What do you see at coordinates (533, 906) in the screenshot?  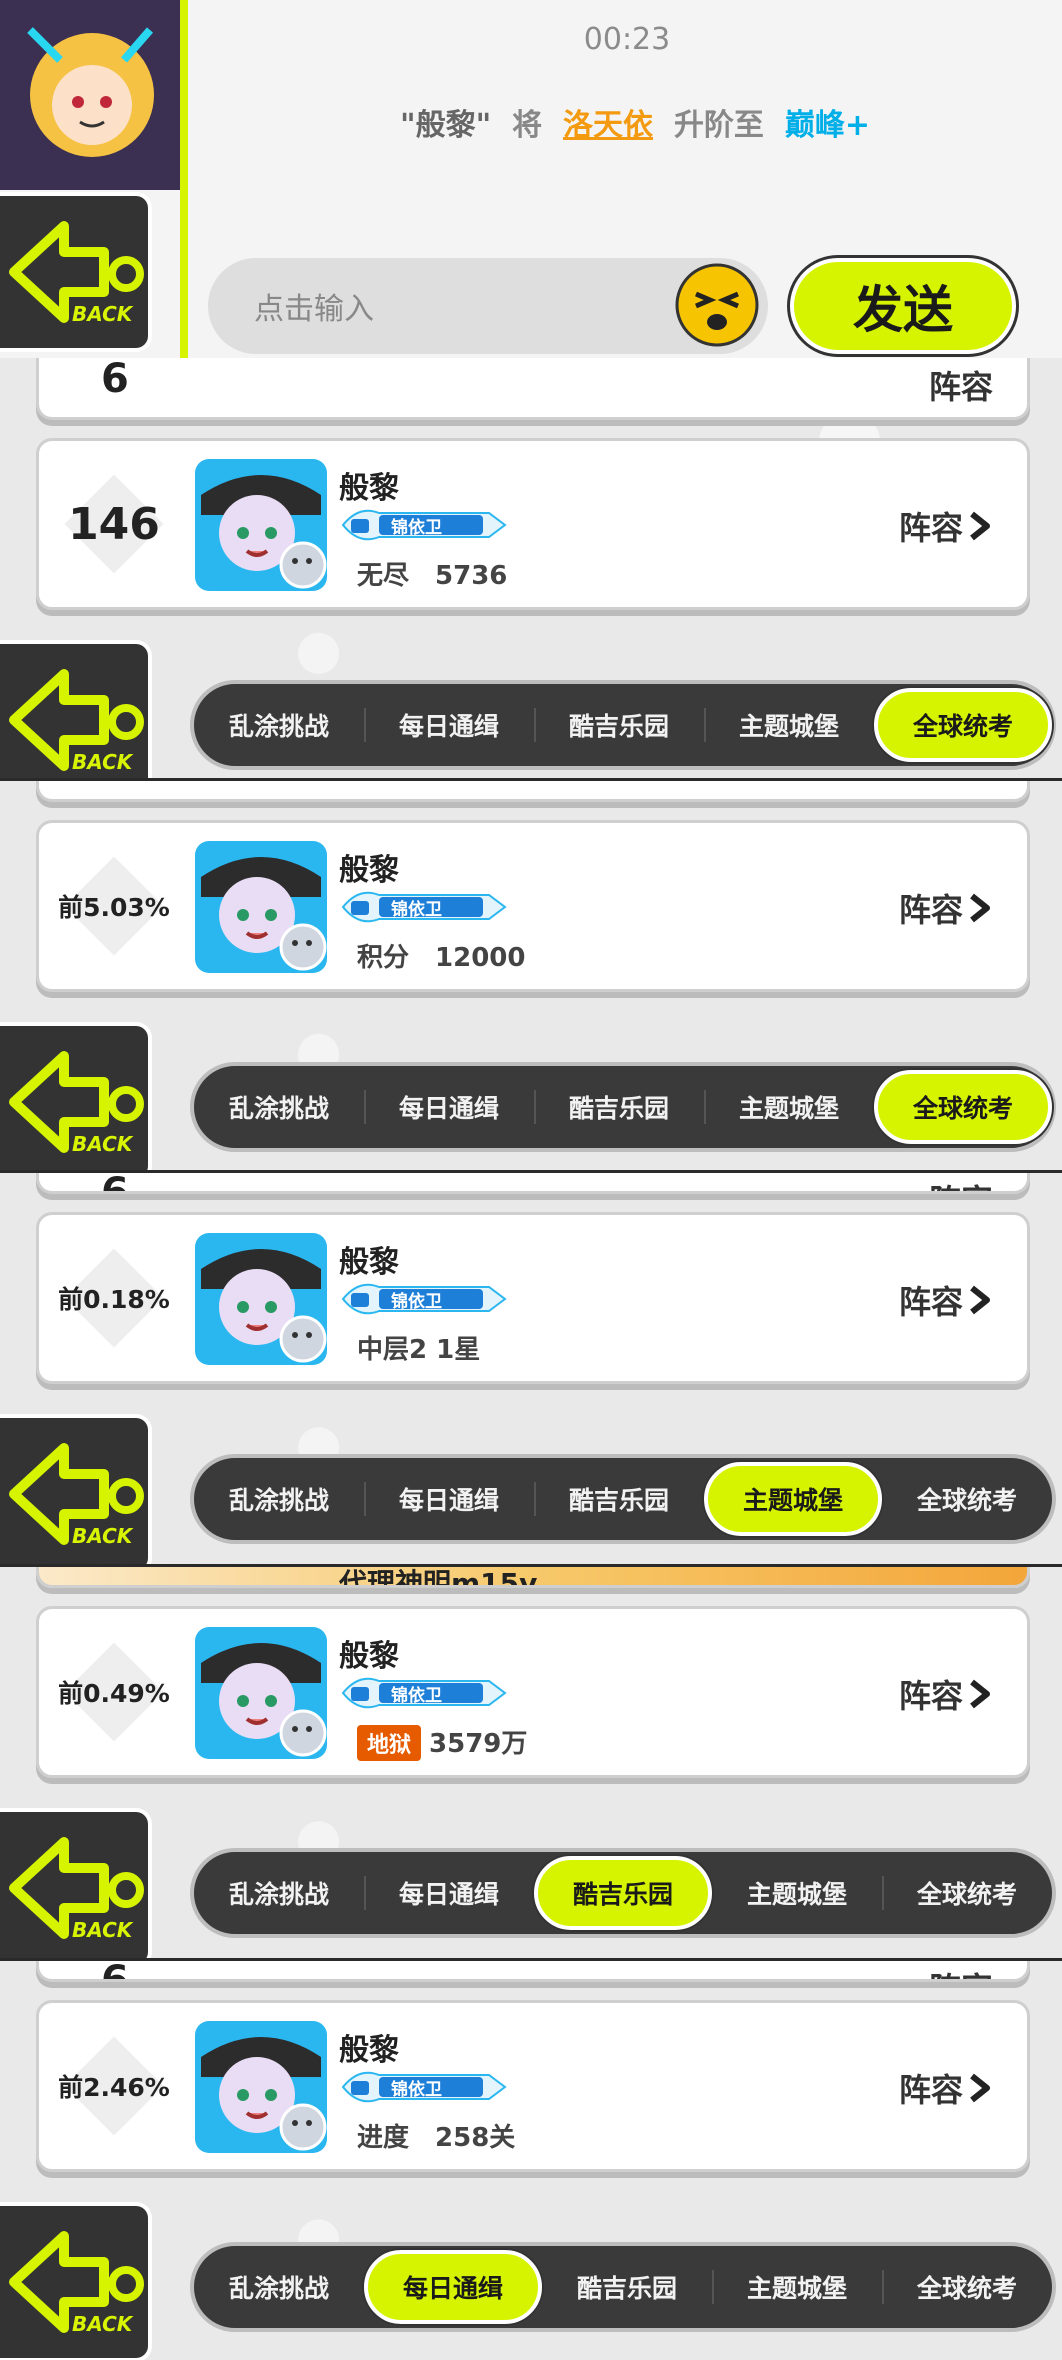 I see `my-rank-card: 前5.03% 般黎 锦依卫 积分 12000 阵容` at bounding box center [533, 906].